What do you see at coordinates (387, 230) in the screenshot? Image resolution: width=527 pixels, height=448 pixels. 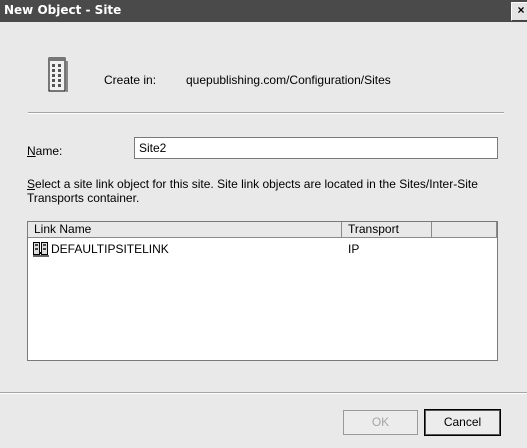 I see `column-header-transport: Transport` at bounding box center [387, 230].